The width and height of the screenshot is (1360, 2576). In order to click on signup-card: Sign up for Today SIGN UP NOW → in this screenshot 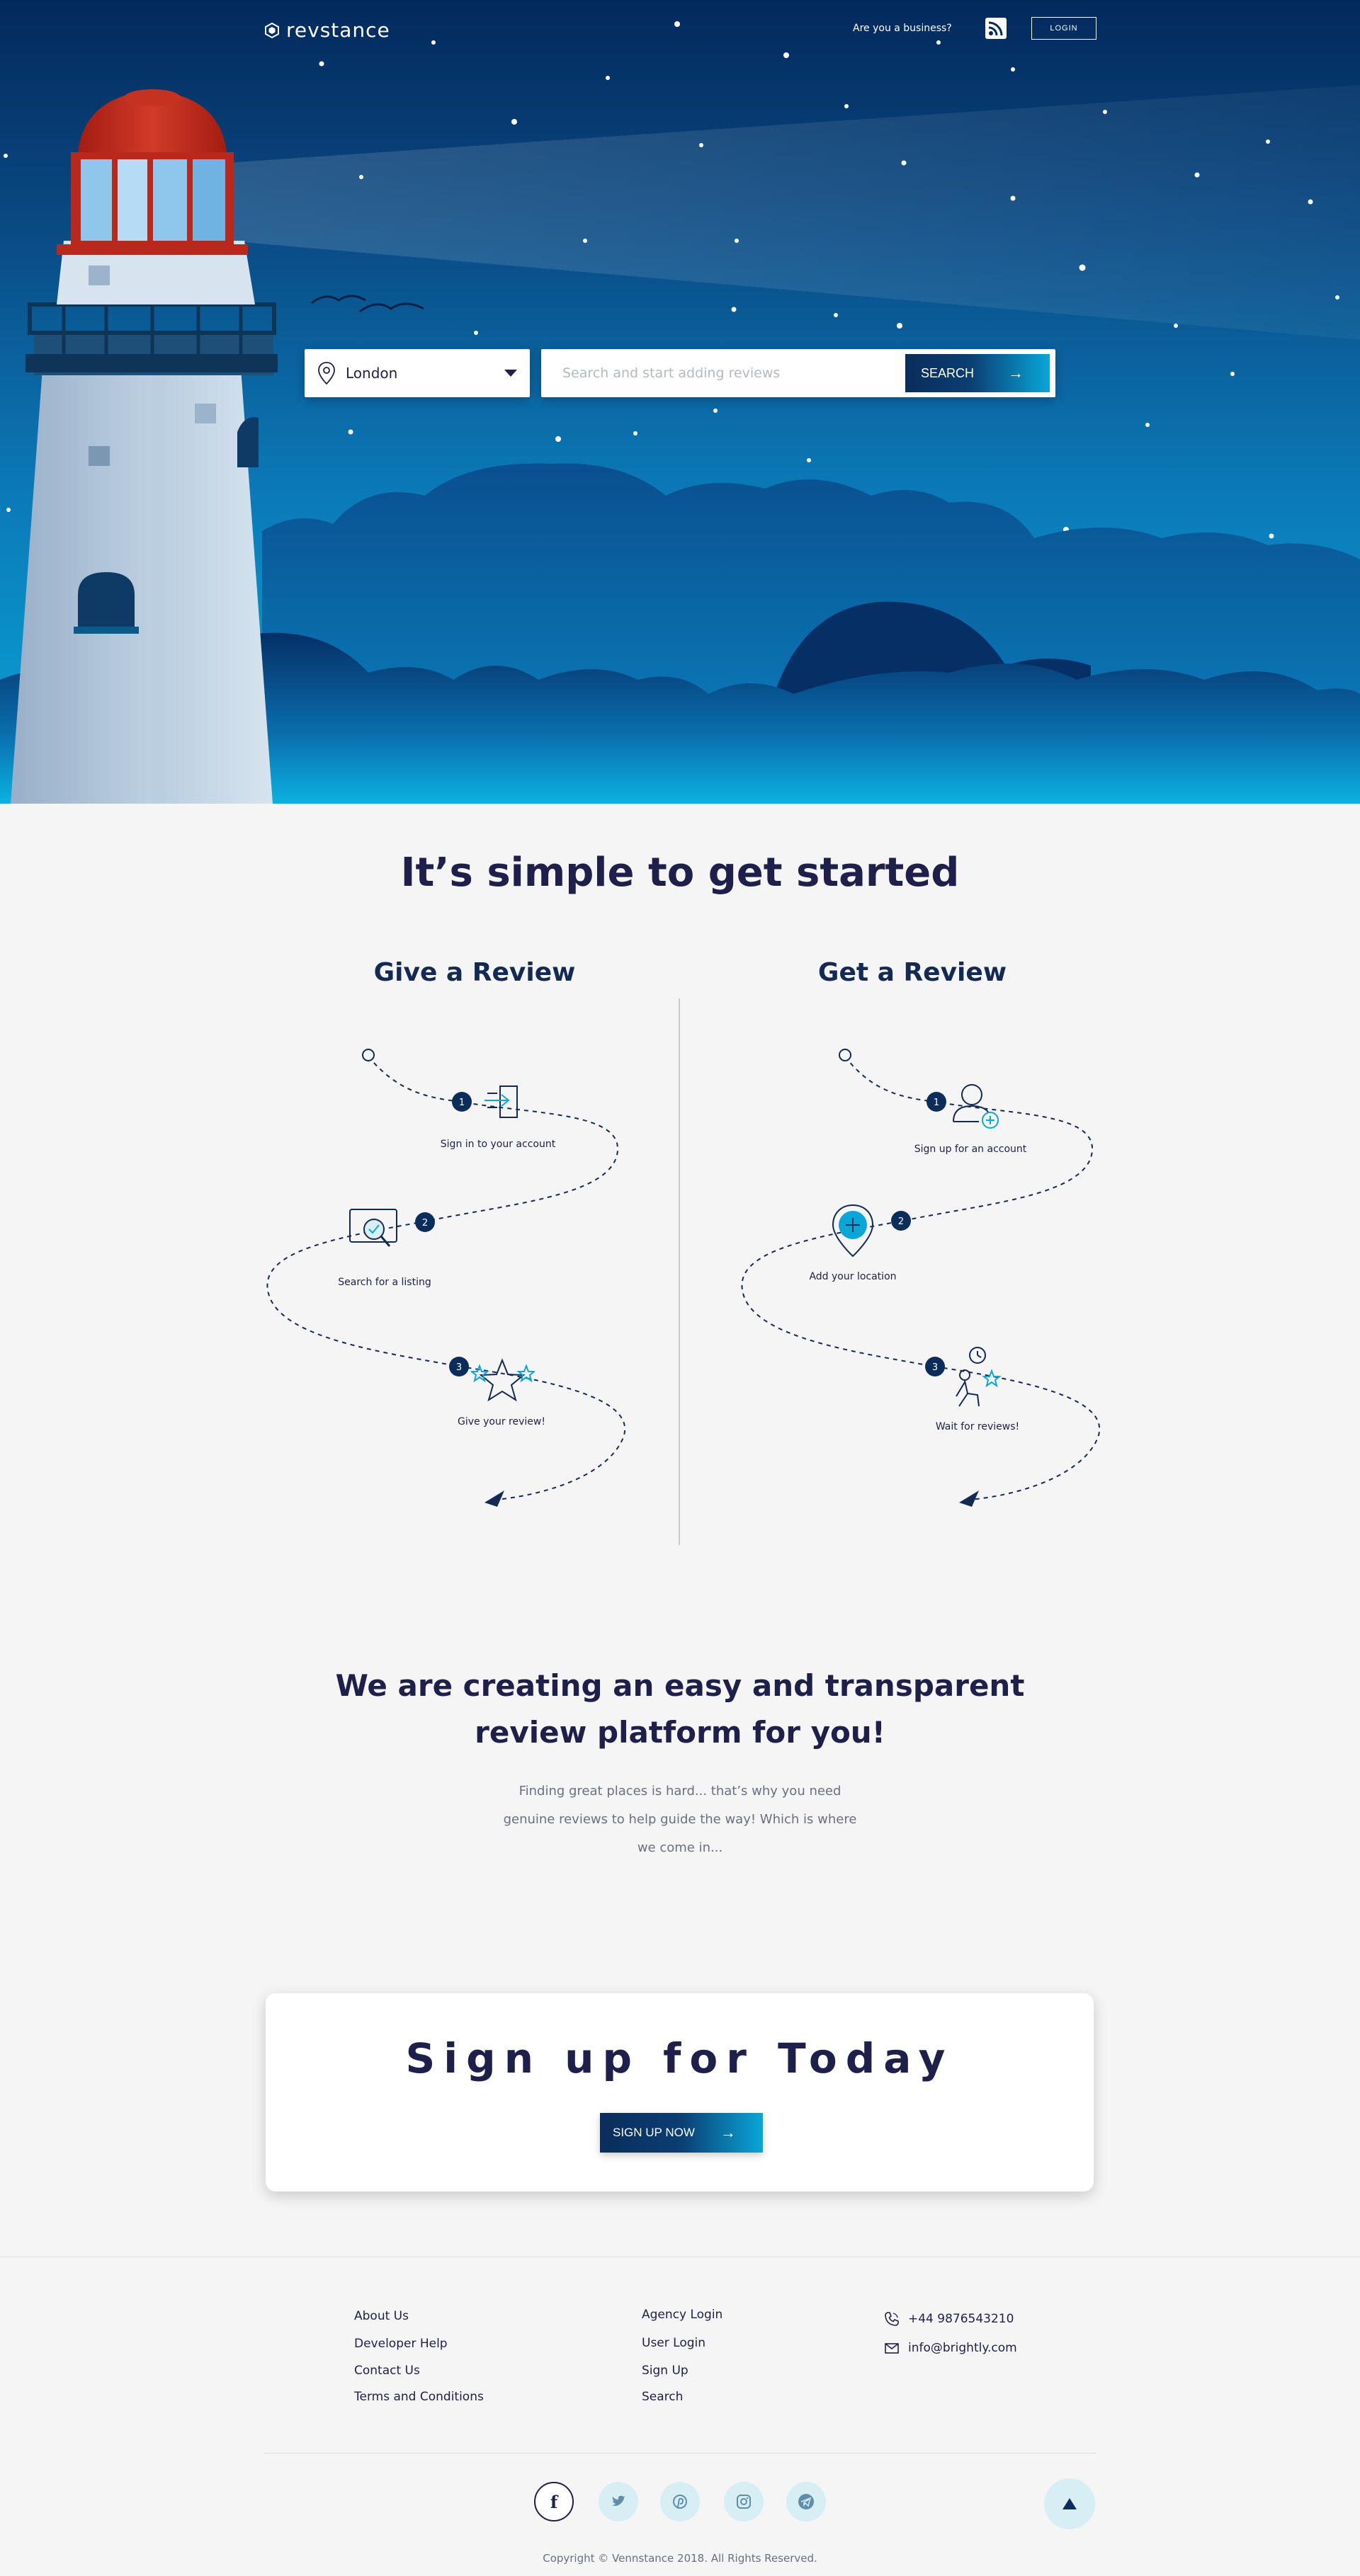, I will do `click(680, 2093)`.